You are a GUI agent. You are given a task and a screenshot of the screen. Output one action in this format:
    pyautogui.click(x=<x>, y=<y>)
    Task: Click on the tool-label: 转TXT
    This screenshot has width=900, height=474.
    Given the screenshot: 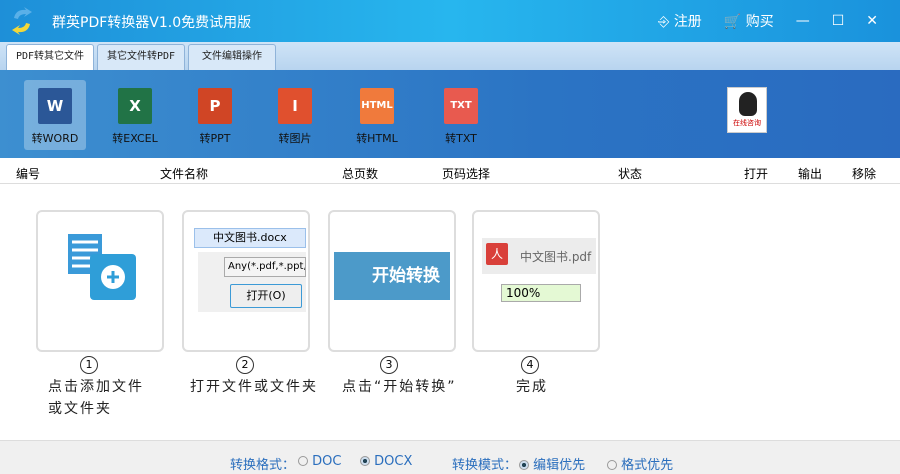 What is the action you would take?
    pyautogui.click(x=461, y=138)
    